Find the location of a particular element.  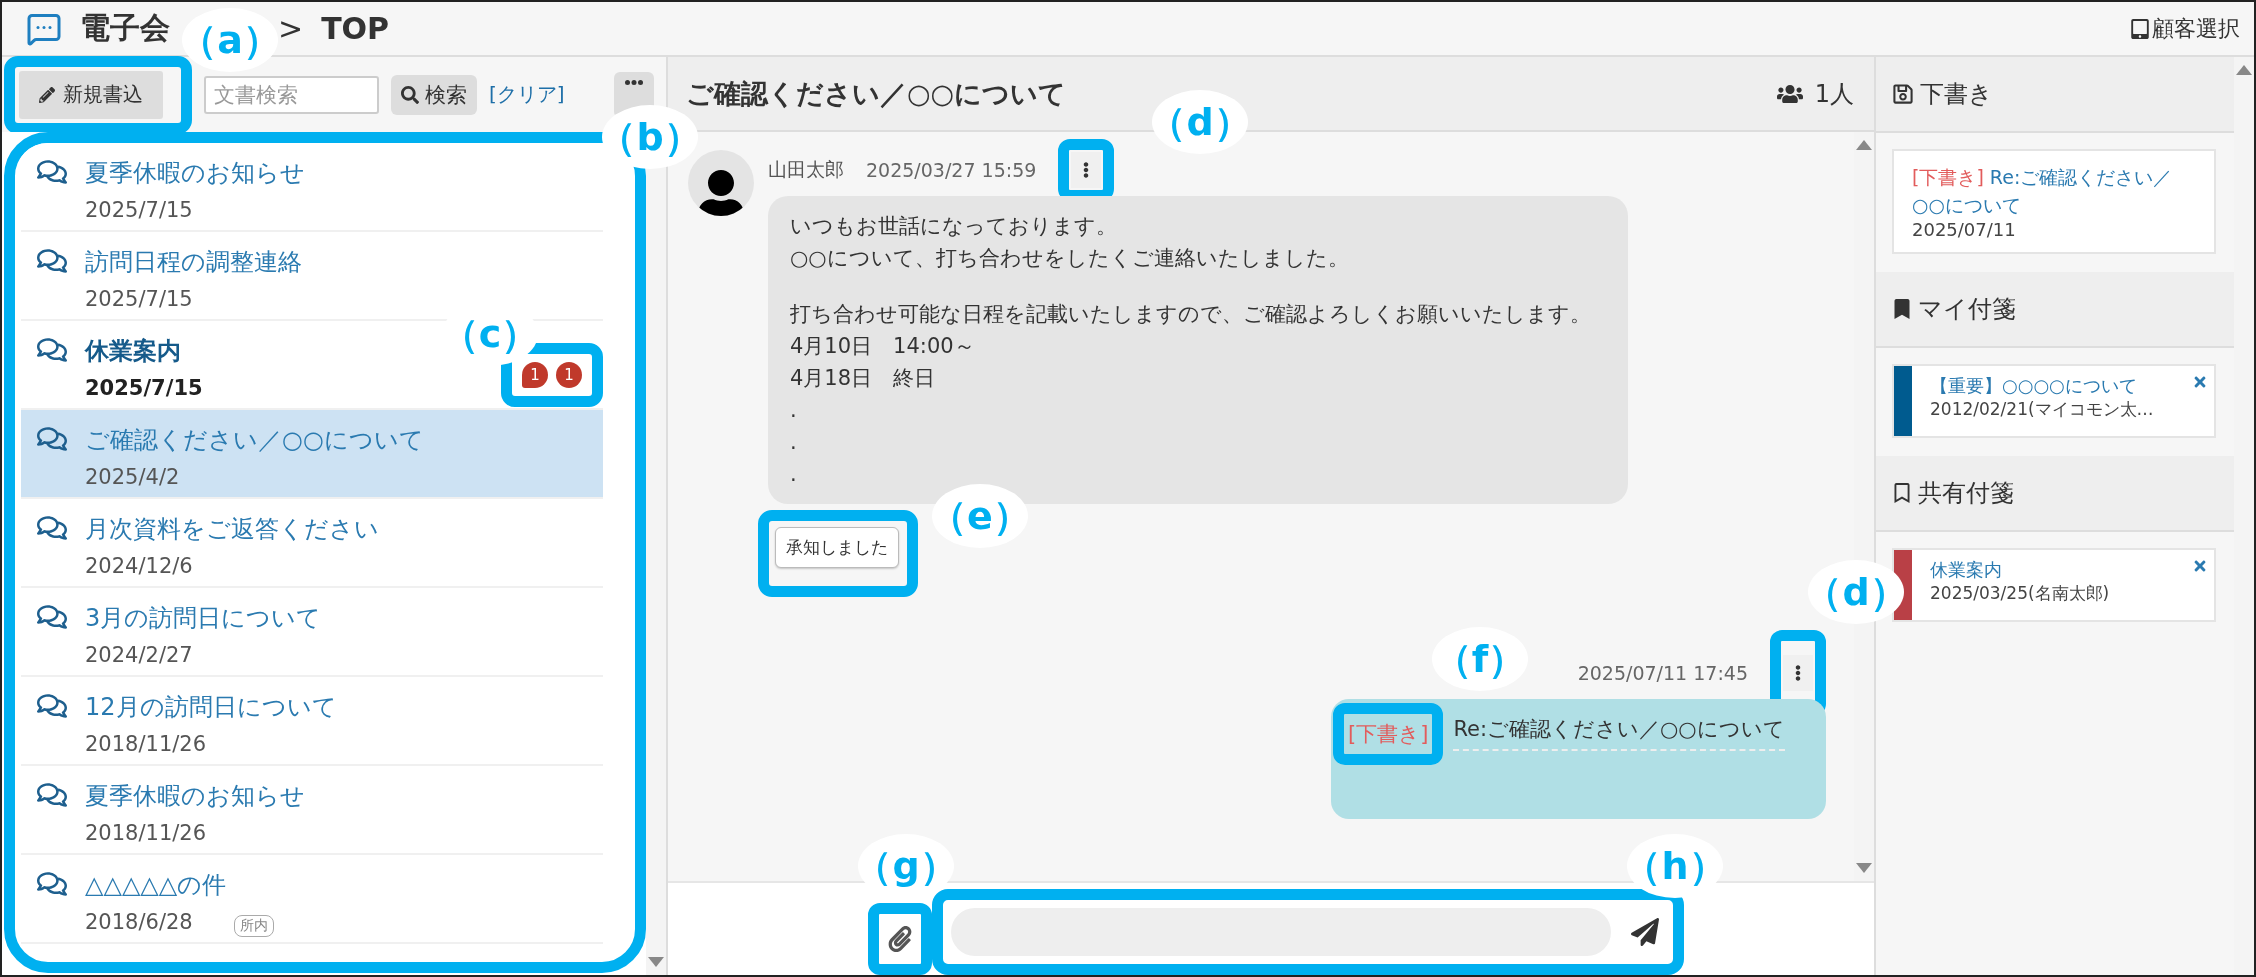

thread-date: 2018/6/28 is located at coordinates (139, 922).